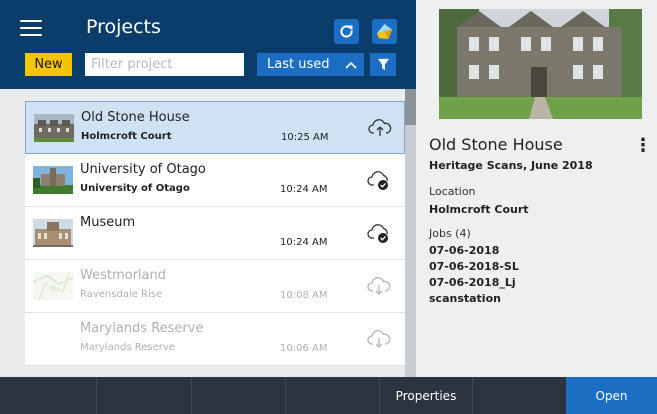  I want to click on project-name: Museum, so click(108, 222).